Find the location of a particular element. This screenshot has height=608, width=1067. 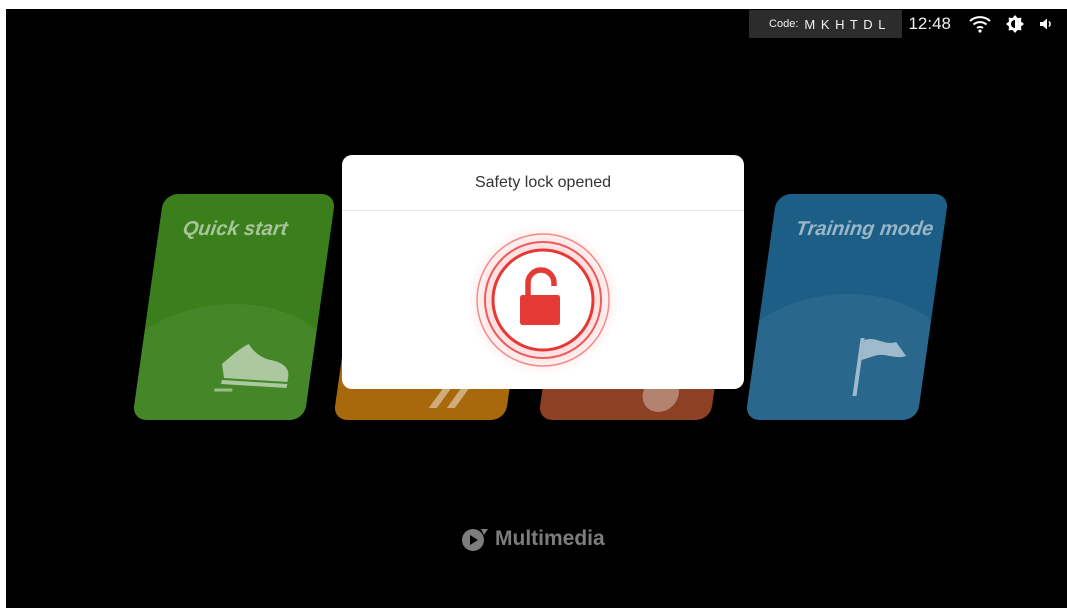

training-mode-card: Training mode is located at coordinates (847, 307).